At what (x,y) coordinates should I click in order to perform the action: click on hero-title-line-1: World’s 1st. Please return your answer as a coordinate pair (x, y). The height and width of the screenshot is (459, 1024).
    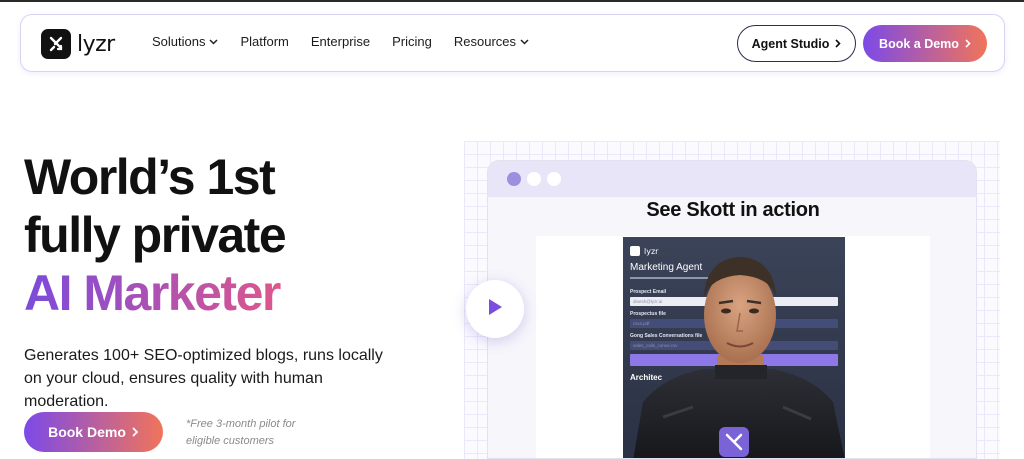
    Looking at the image, I should click on (150, 177).